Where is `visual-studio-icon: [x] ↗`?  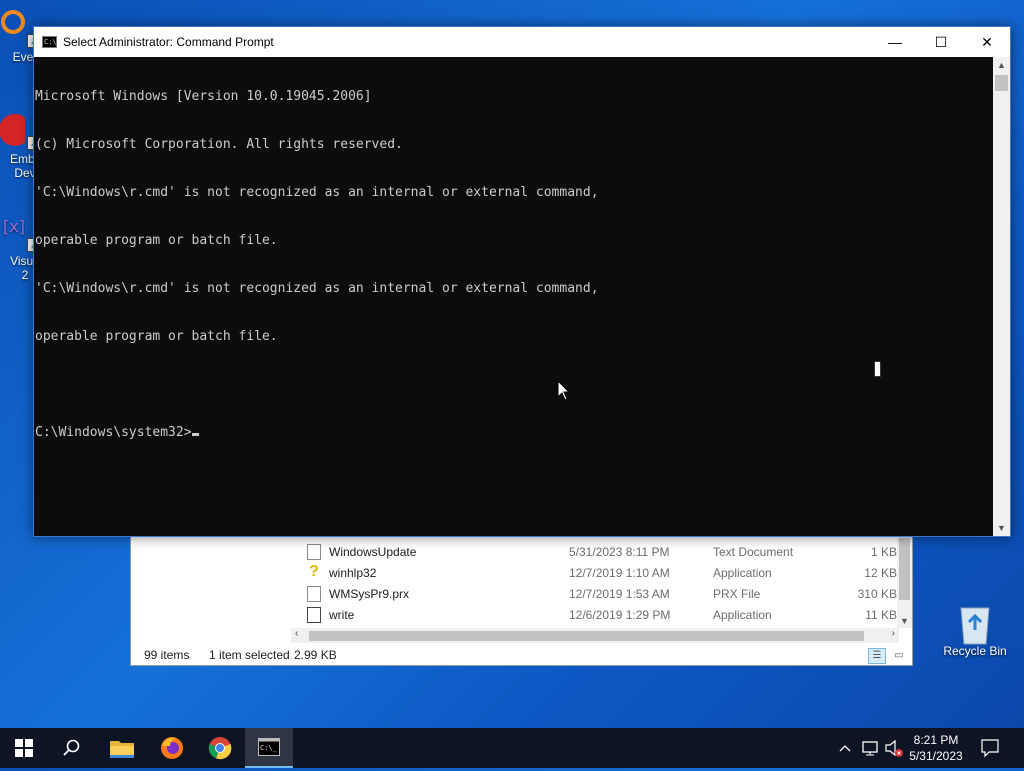
visual-studio-icon: [x] ↗ is located at coordinates (20, 232).